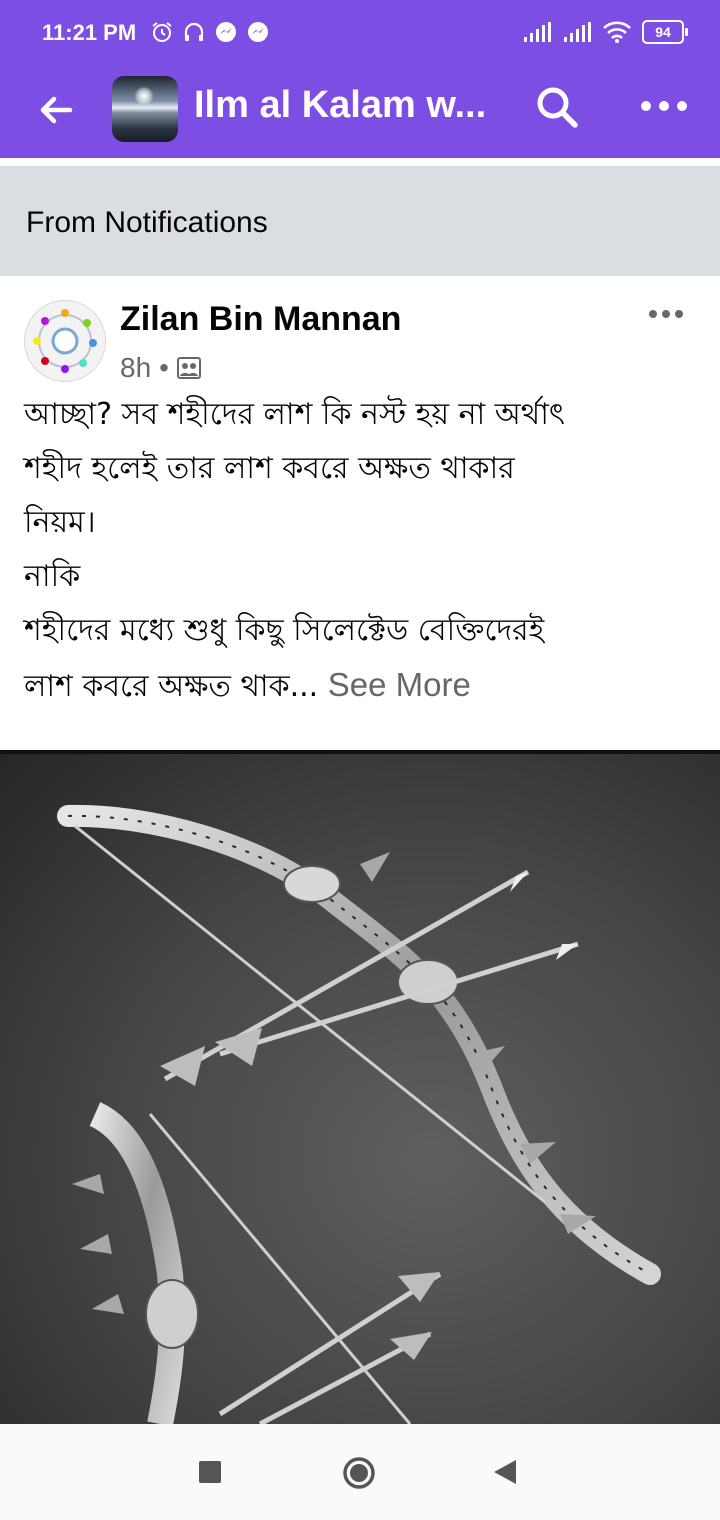 Image resolution: width=720 pixels, height=1520 pixels. I want to click on back-arrow-icon, so click(56, 110).